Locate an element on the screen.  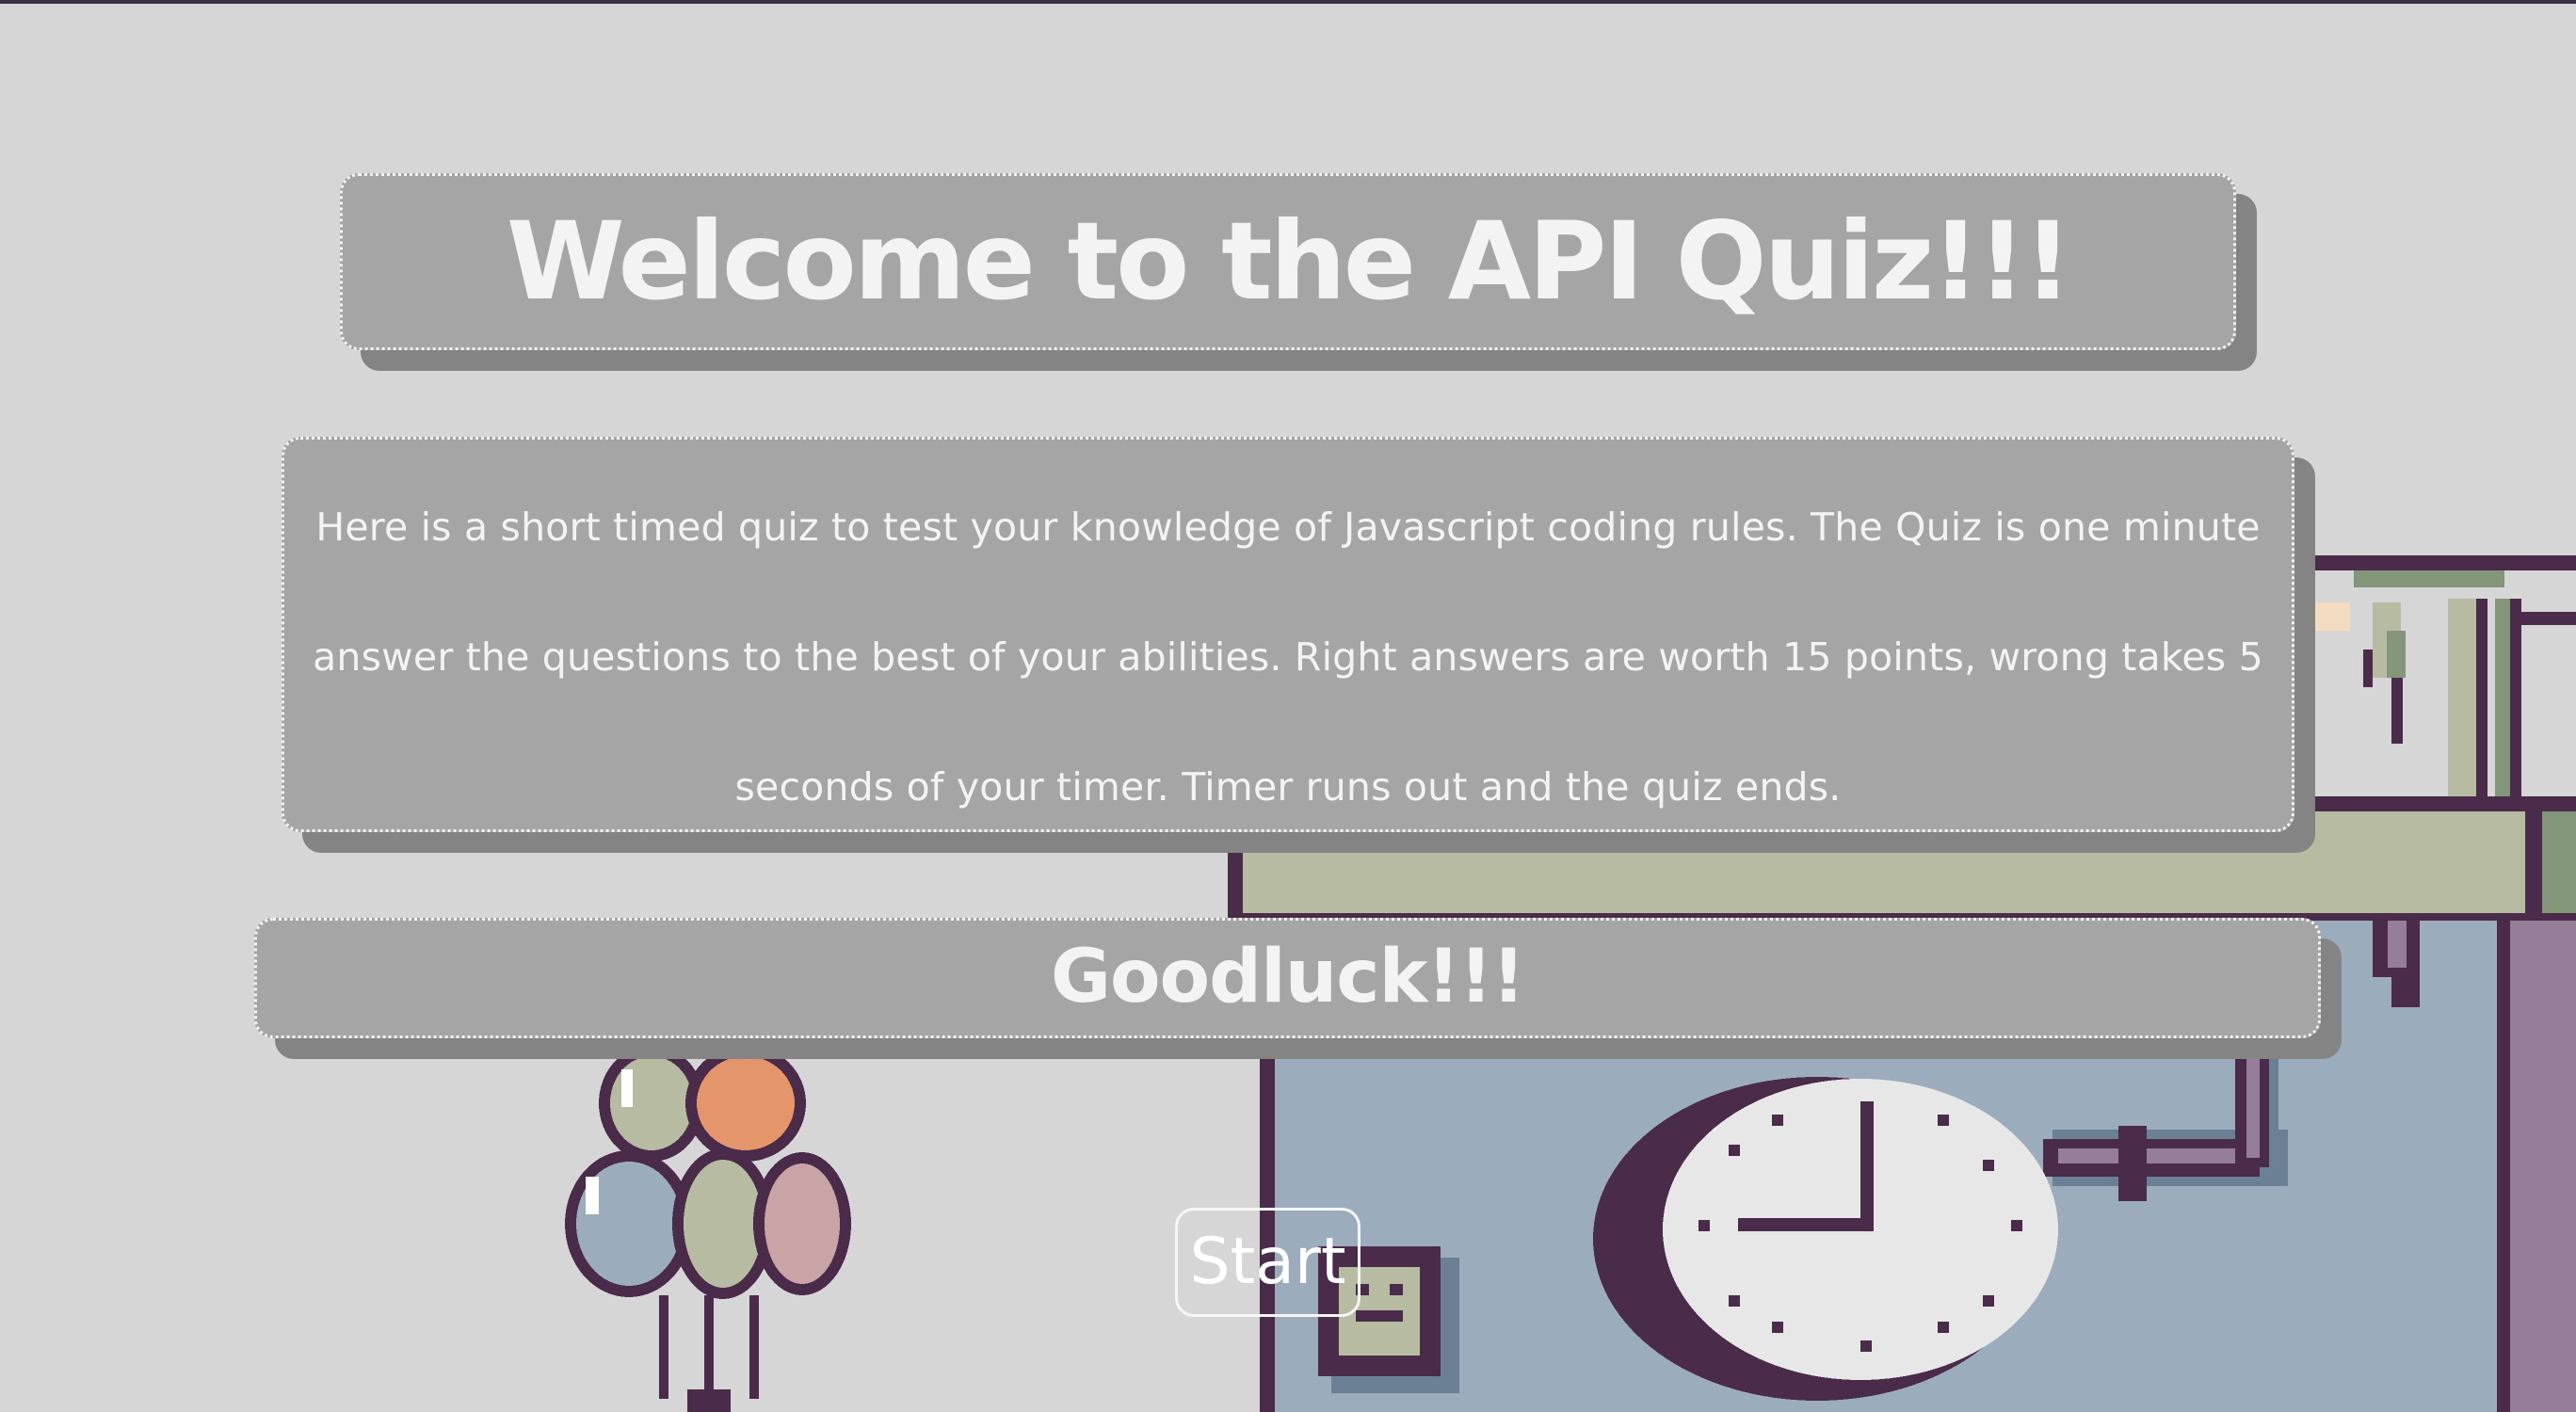
goodluck-panel: Goodluck!!! is located at coordinates (1287, 978).